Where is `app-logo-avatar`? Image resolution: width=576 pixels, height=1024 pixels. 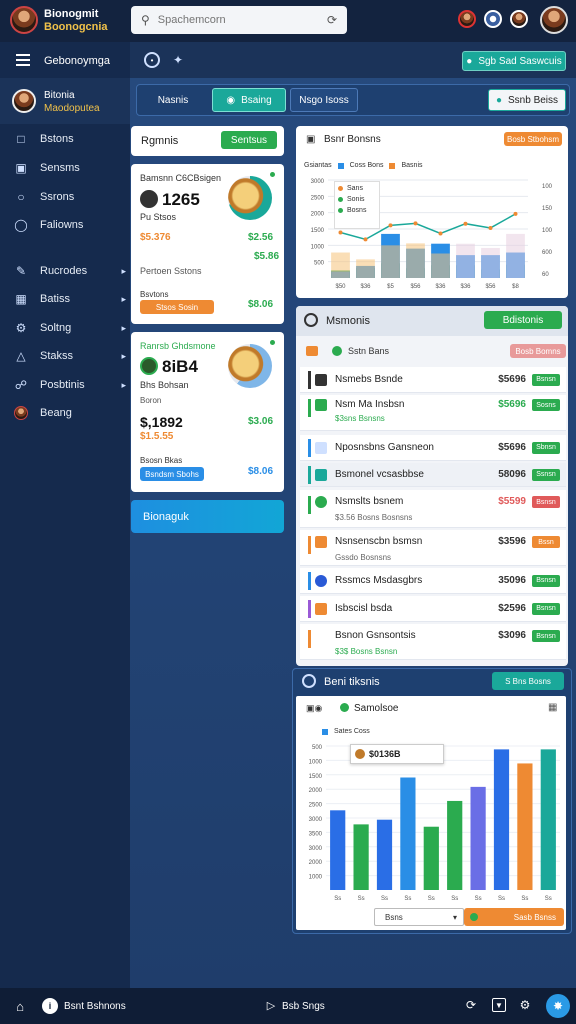 app-logo-avatar is located at coordinates (24, 20).